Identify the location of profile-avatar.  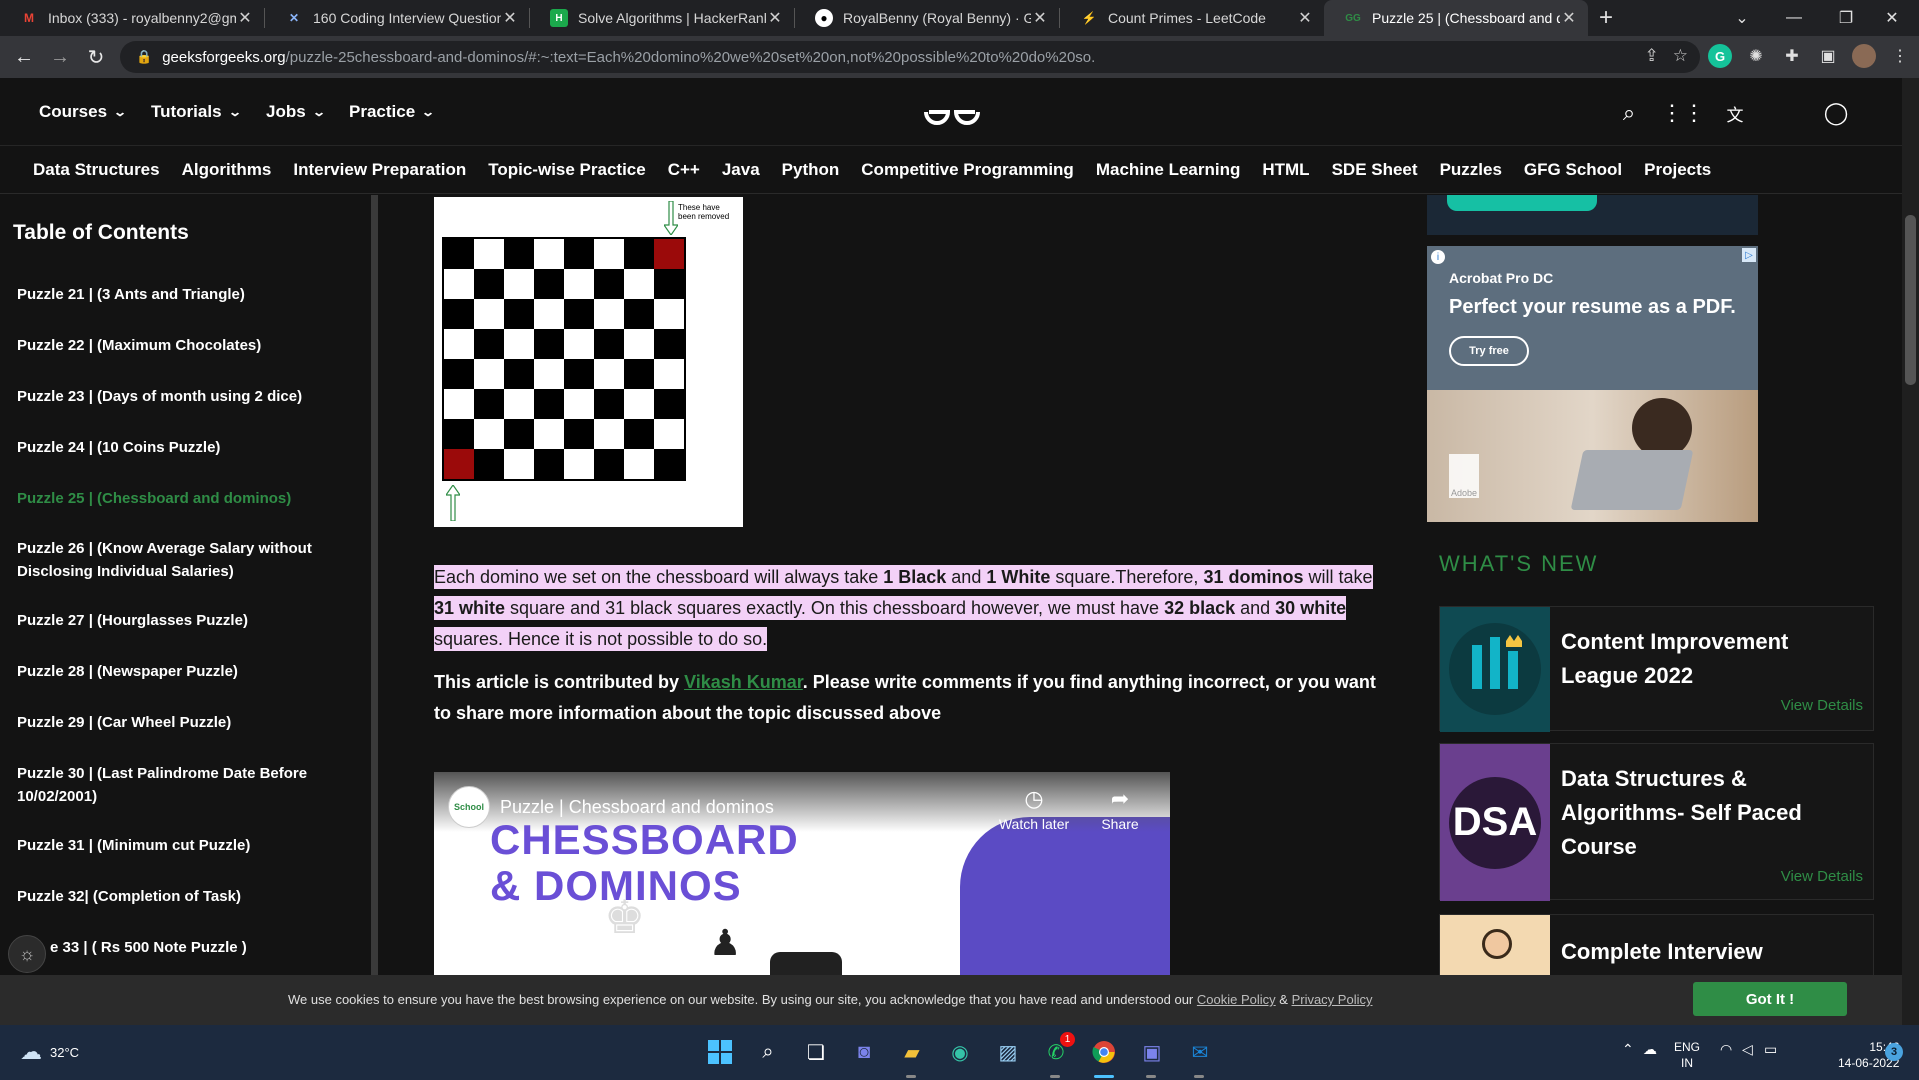
(1864, 56).